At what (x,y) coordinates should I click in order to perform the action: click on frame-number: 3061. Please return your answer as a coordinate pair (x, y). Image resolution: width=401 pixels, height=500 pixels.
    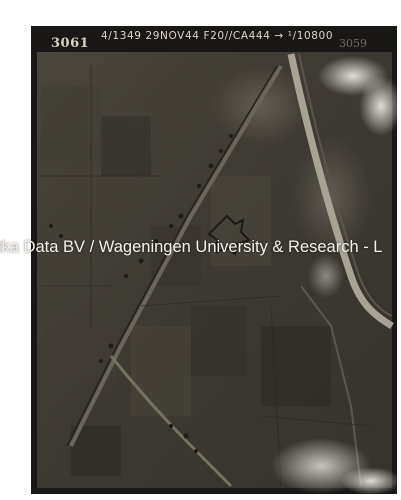
    Looking at the image, I should click on (70, 43).